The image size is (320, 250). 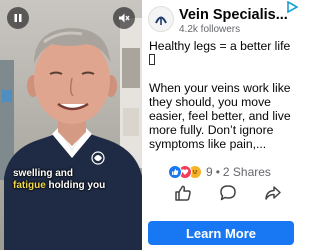 I want to click on missing-glyph-icon, so click(x=152, y=59).